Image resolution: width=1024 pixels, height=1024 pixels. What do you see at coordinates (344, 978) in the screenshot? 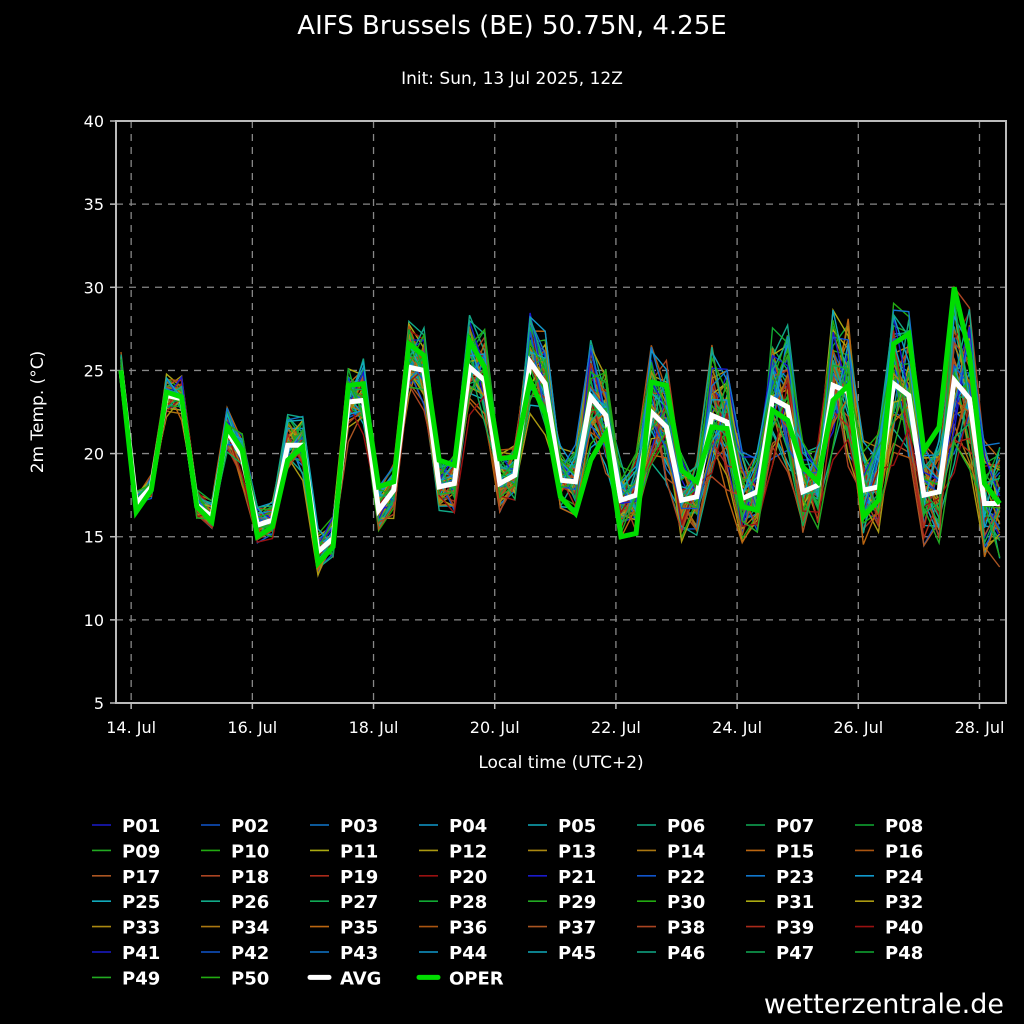
I see `legend-item-avg: AVG` at bounding box center [344, 978].